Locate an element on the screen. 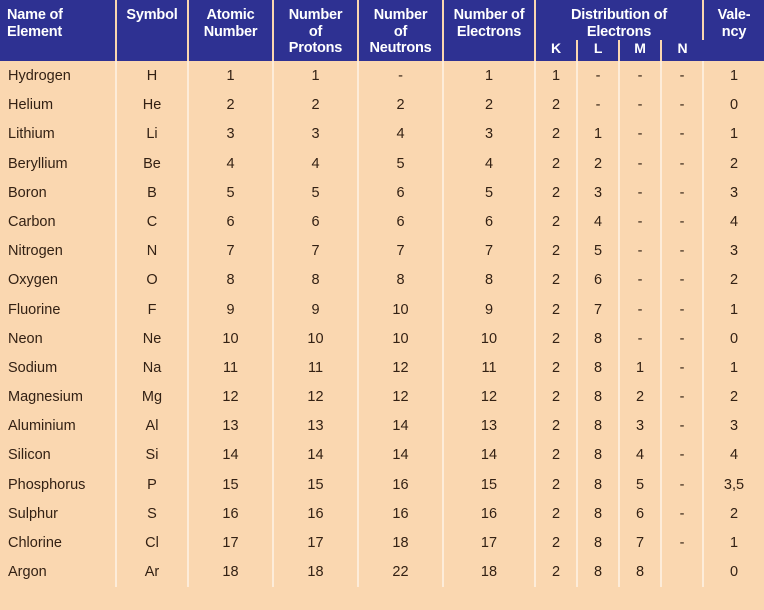  element-name: Sulphur is located at coordinates (58, 514).